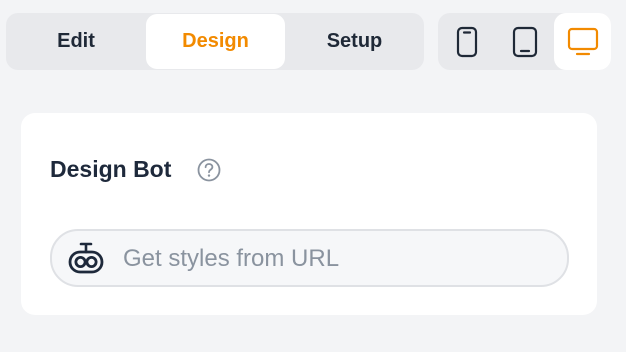 The image size is (626, 352). What do you see at coordinates (231, 258) in the screenshot?
I see `style-url-placeholder: Get styles from URL` at bounding box center [231, 258].